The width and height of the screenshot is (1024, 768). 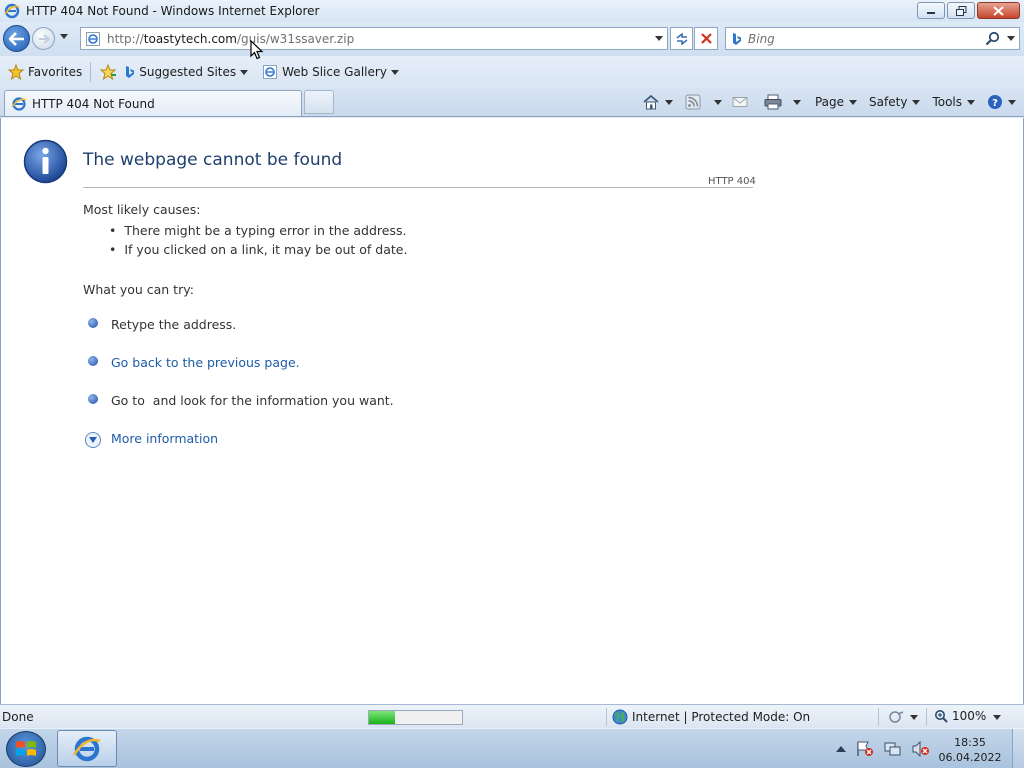 I want to click on print-button, so click(x=782, y=102).